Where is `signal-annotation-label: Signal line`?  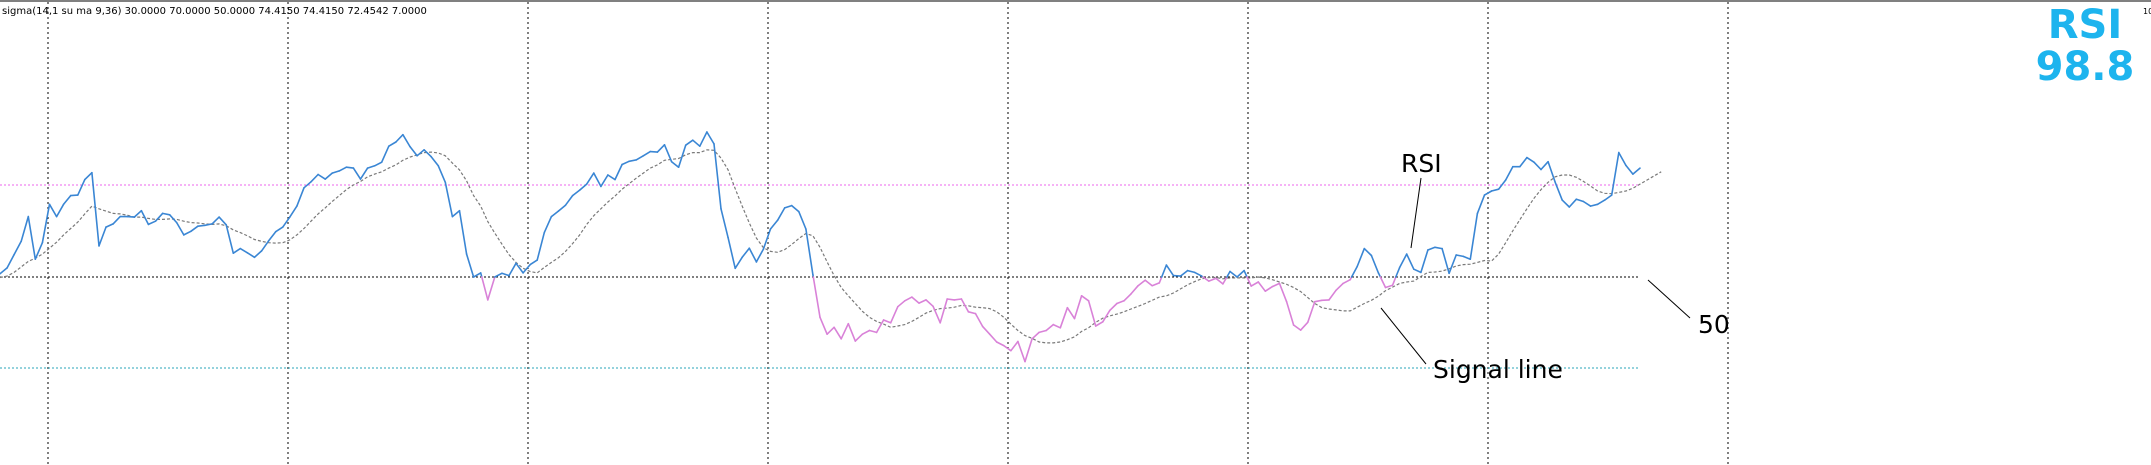
signal-annotation-label: Signal line is located at coordinates (1498, 369).